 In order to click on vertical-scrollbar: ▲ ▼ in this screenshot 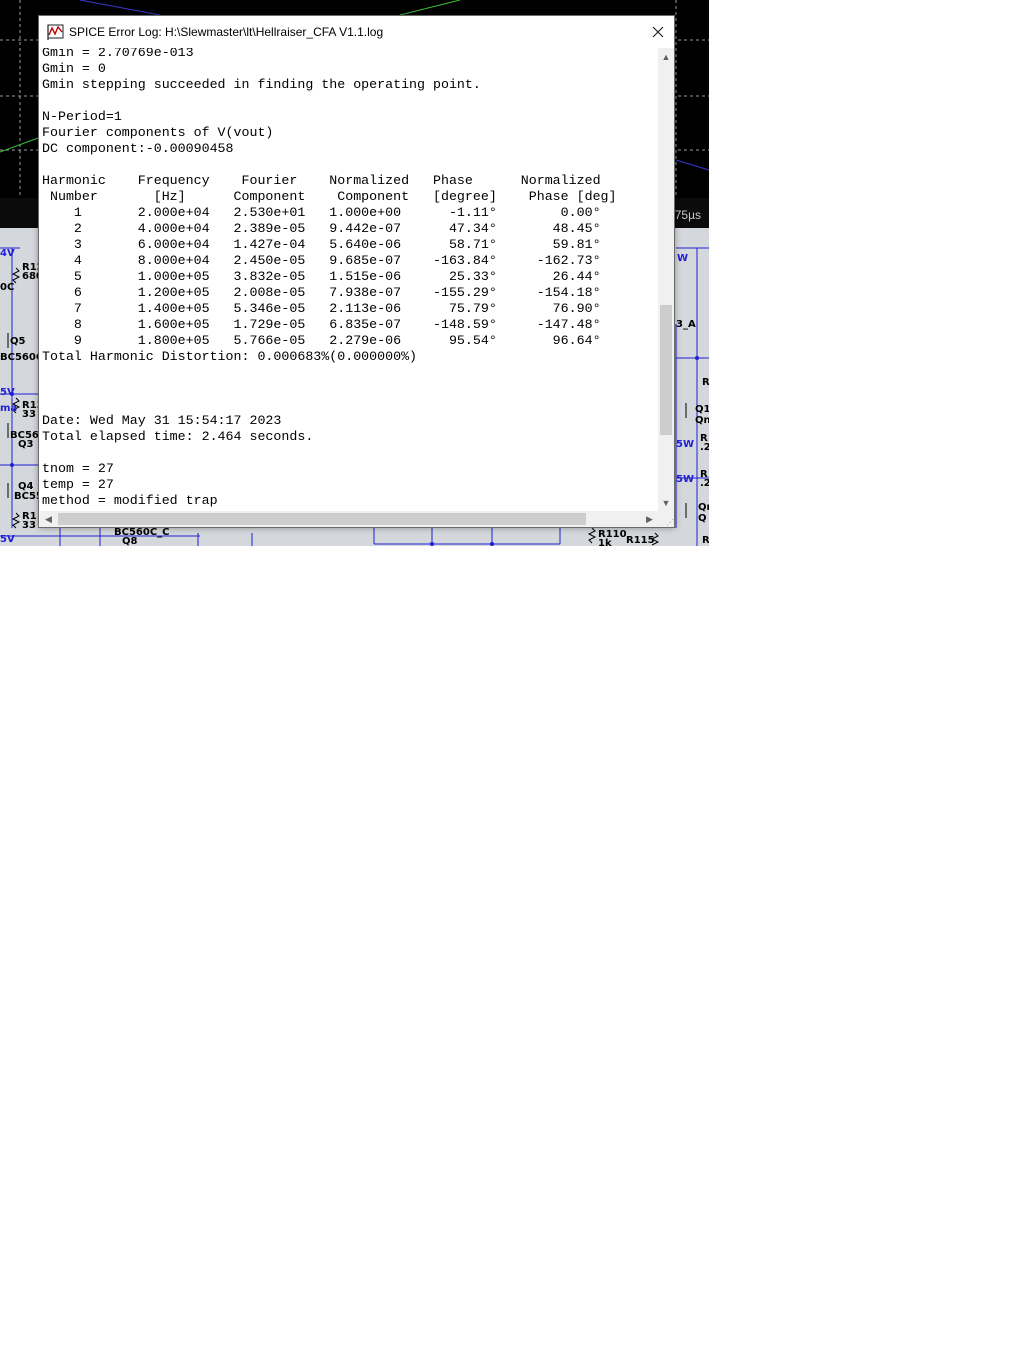, I will do `click(666, 279)`.